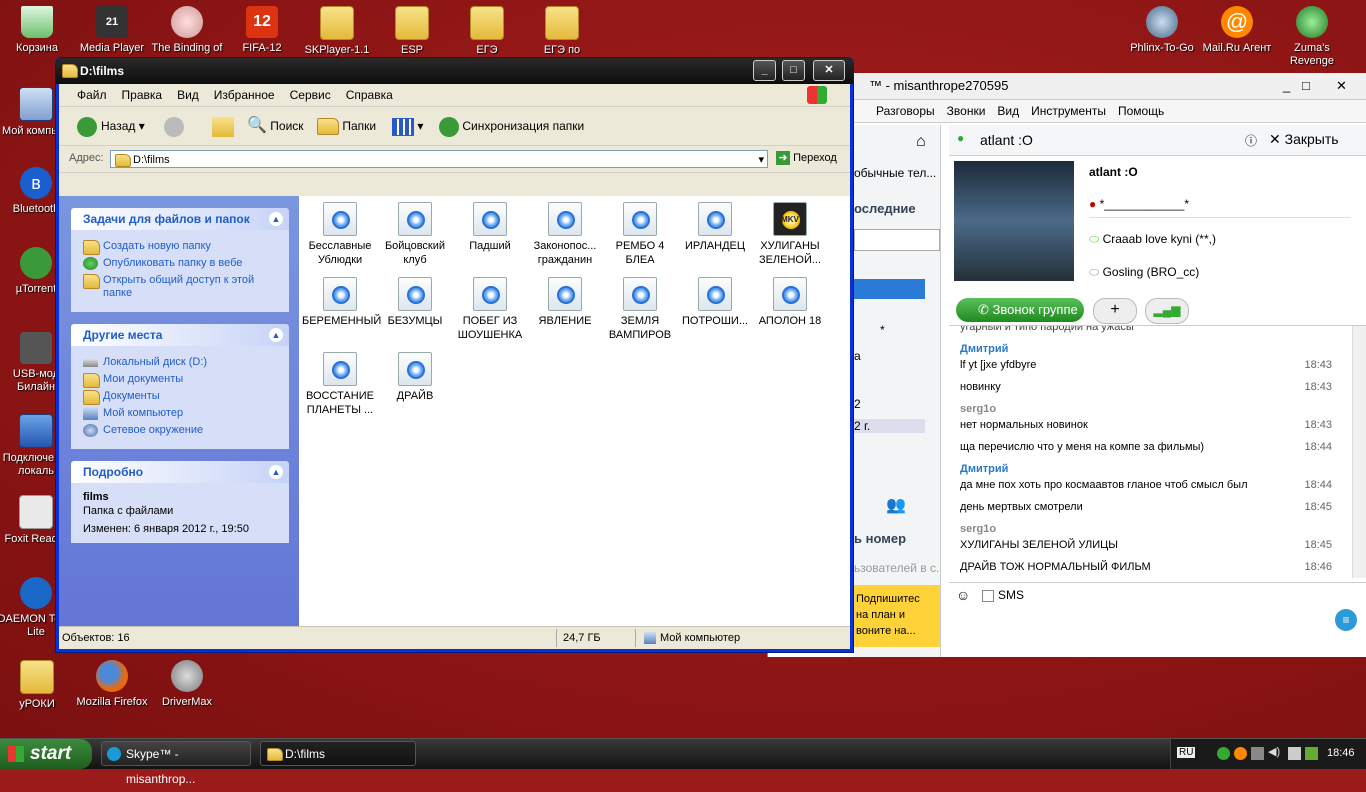 The width and height of the screenshot is (1366, 792). I want to click on usb-tray-icon, so click(1294, 753).